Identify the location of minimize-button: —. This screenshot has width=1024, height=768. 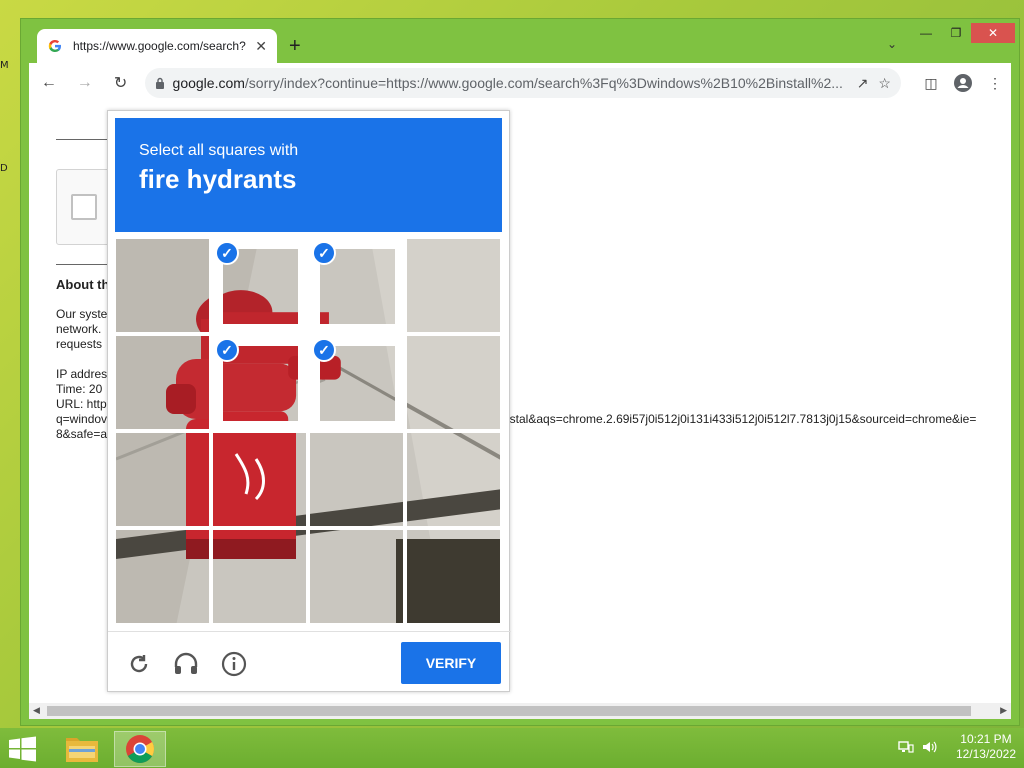
(926, 33).